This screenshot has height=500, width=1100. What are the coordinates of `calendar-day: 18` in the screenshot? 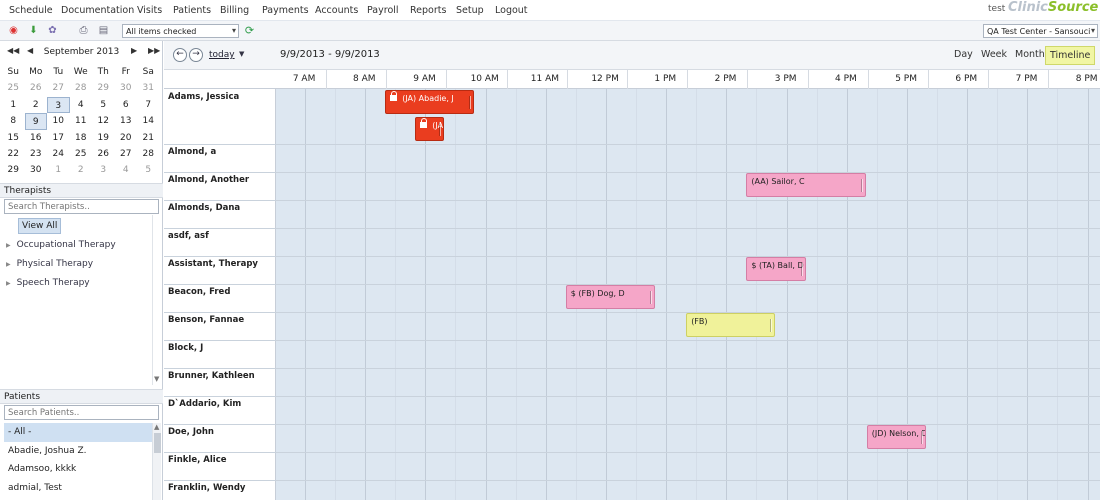 It's located at (81, 138).